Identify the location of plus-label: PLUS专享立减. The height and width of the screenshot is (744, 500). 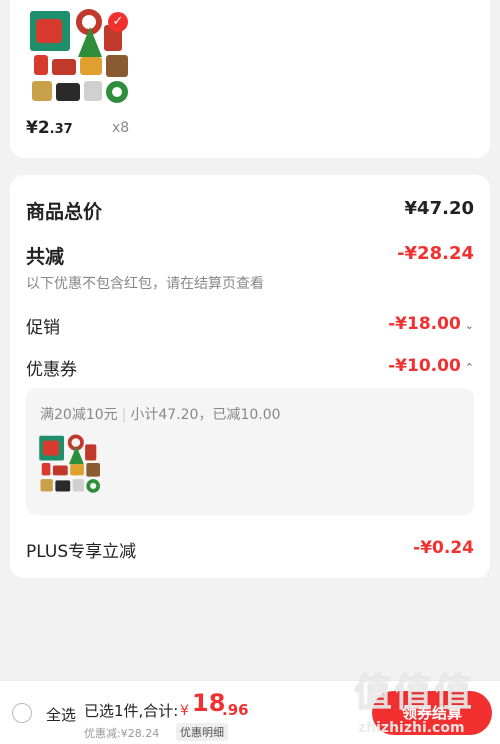
(81, 552).